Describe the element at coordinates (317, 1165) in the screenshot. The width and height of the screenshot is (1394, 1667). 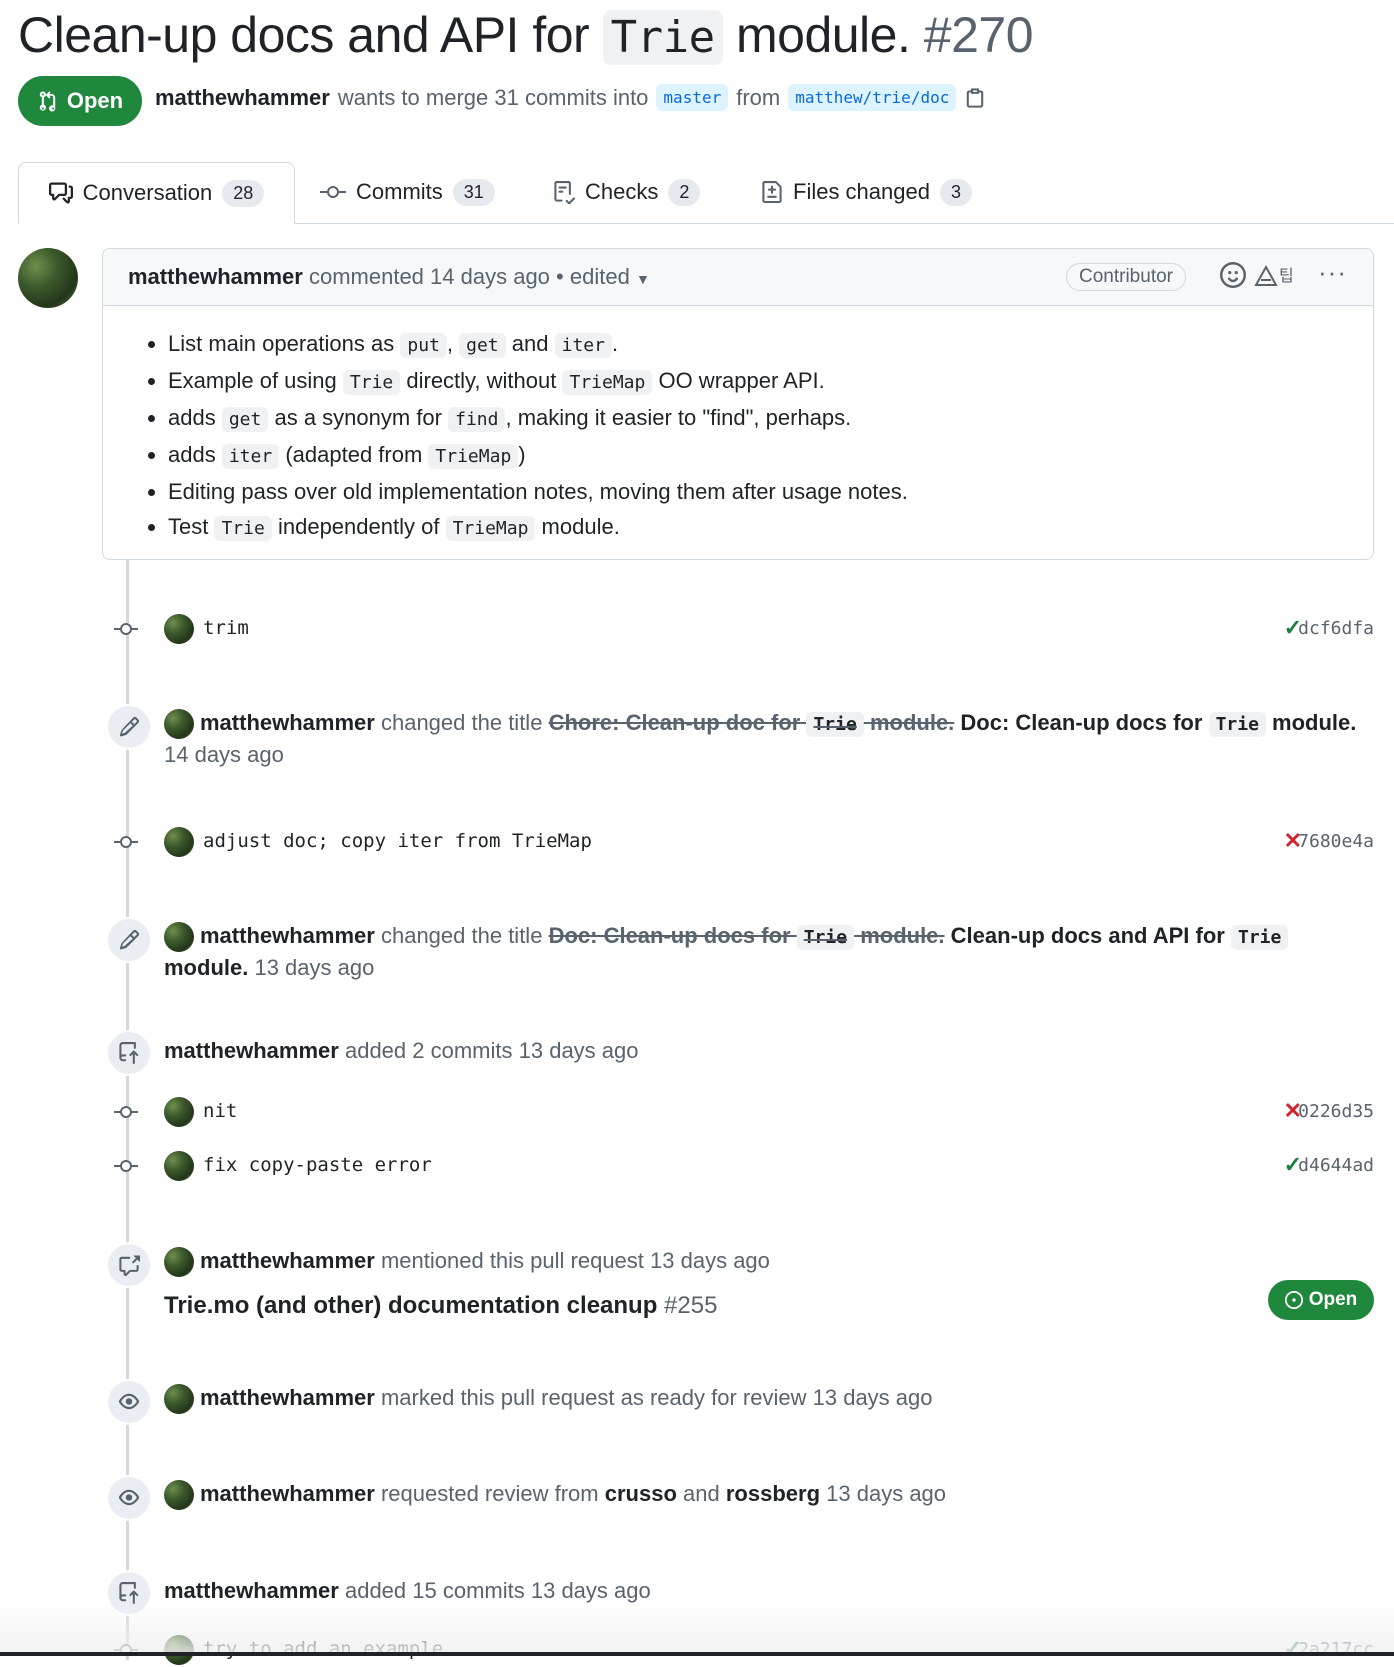
I see `commit-message: fix copy-paste error` at that location.